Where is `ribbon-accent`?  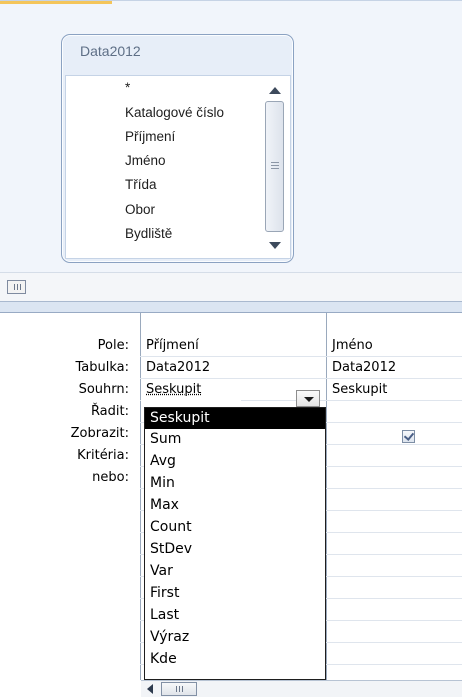
ribbon-accent is located at coordinates (56, 2).